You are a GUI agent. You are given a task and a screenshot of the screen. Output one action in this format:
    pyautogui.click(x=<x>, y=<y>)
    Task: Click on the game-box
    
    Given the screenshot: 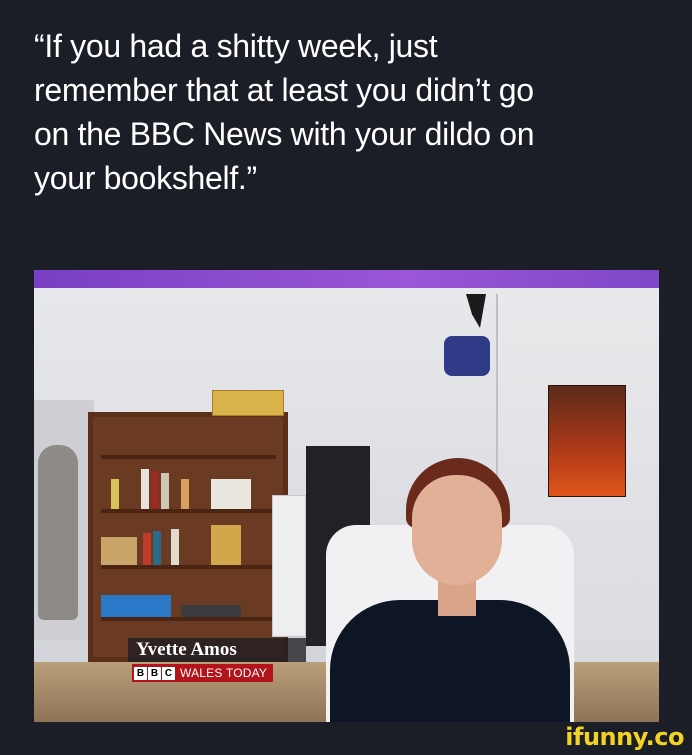 What is the action you would take?
    pyautogui.click(x=248, y=403)
    